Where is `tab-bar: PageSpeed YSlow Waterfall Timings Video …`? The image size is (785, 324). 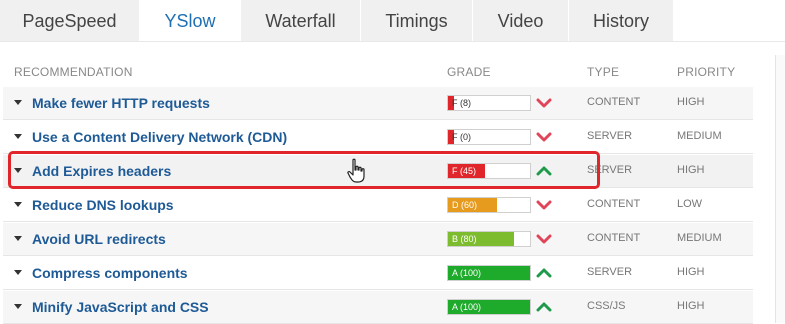
tab-bar: PageSpeed YSlow Waterfall Timings Video … is located at coordinates (392, 21).